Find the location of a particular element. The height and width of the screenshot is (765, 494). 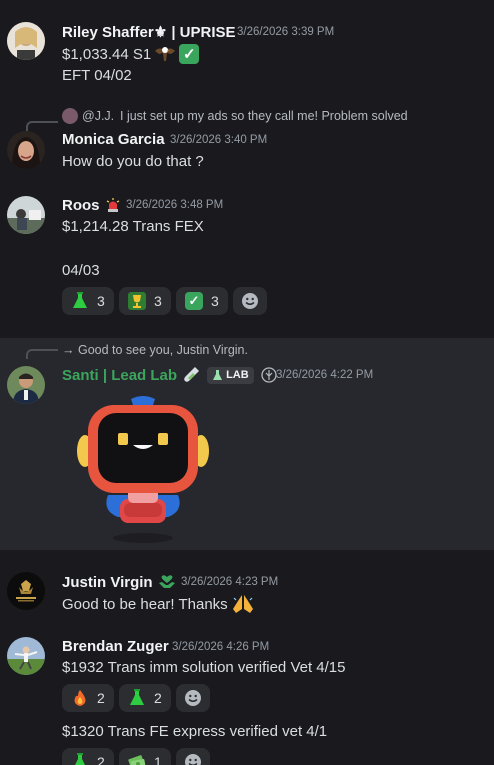

message-text: 04/03 is located at coordinates (81, 270).